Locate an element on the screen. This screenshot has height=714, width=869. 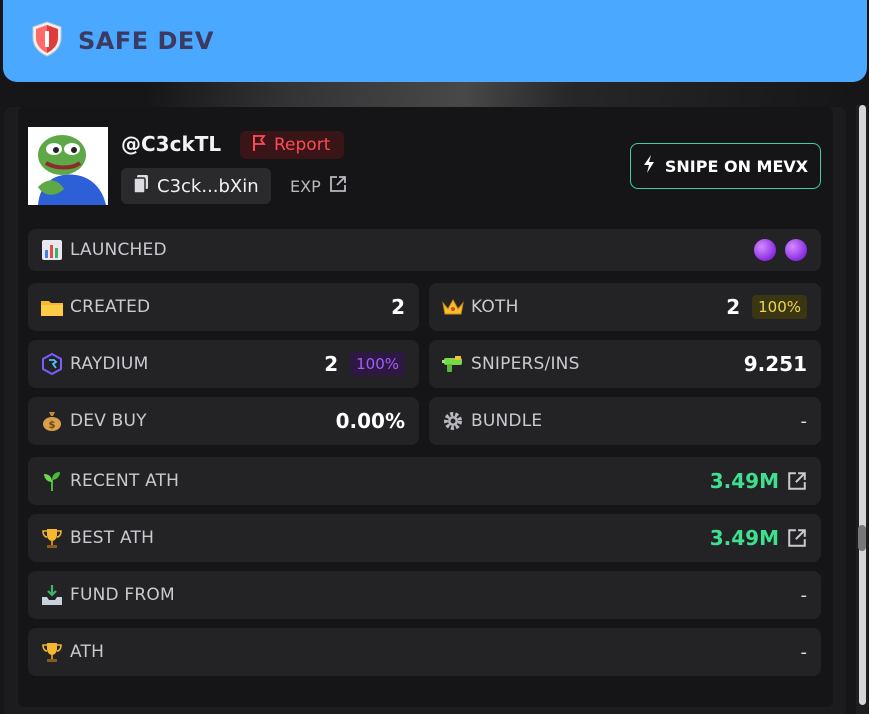
dev-buy-label: DEV BUY is located at coordinates (108, 421).